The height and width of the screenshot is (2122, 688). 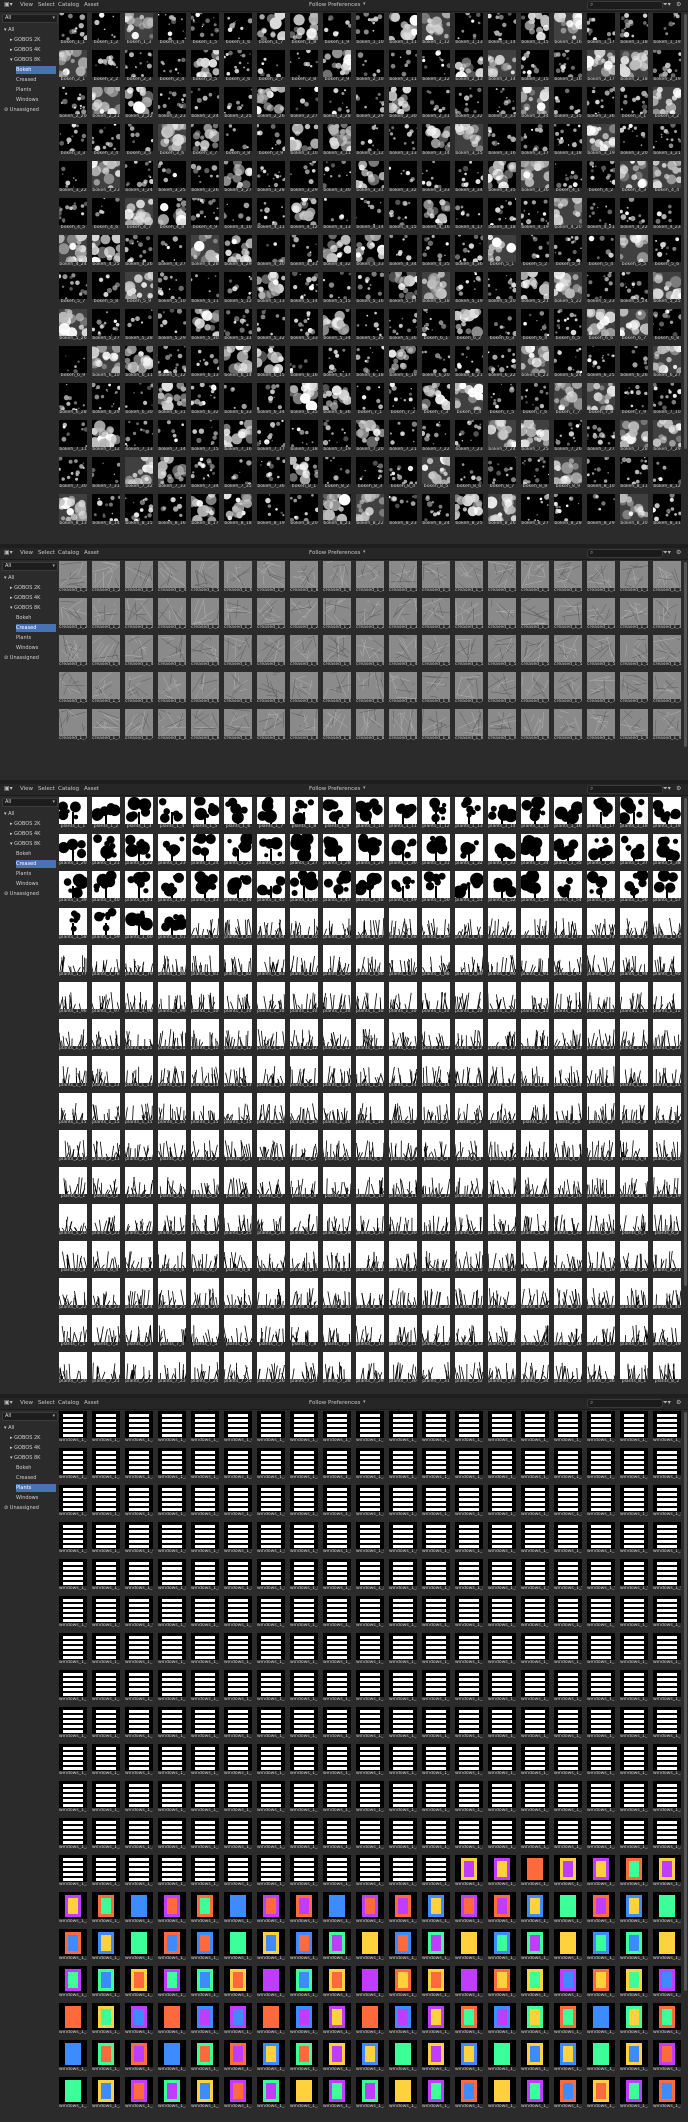 I want to click on asset-label: plants_1_73, so click(x=568, y=937).